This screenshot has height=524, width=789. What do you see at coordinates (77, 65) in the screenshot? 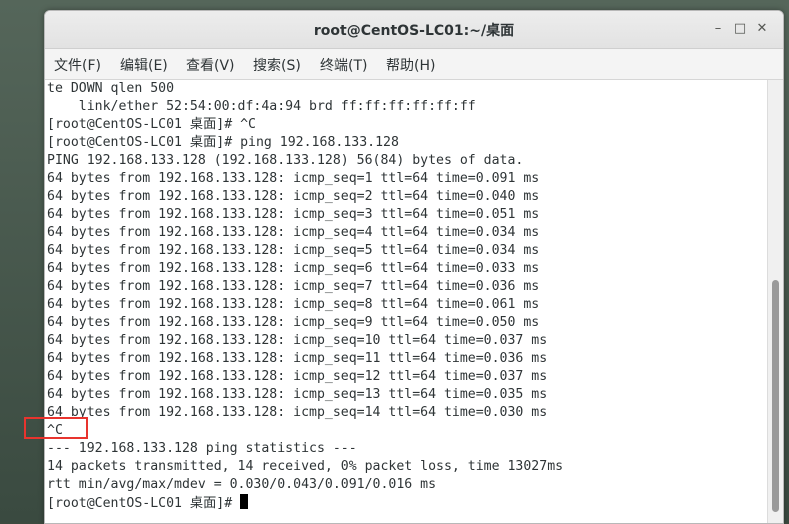
I see `menu-file: 文件(F)` at bounding box center [77, 65].